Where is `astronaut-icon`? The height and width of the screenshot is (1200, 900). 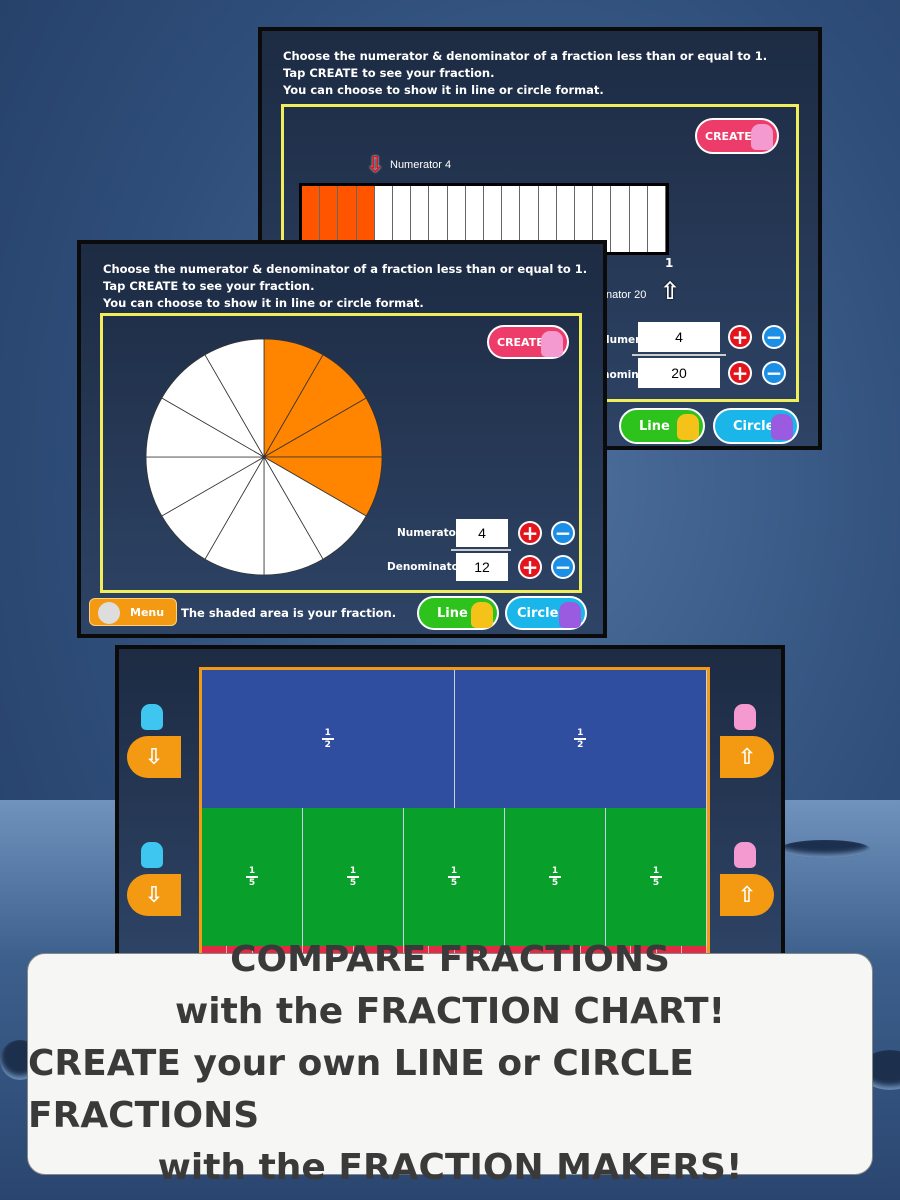 astronaut-icon is located at coordinates (109, 613).